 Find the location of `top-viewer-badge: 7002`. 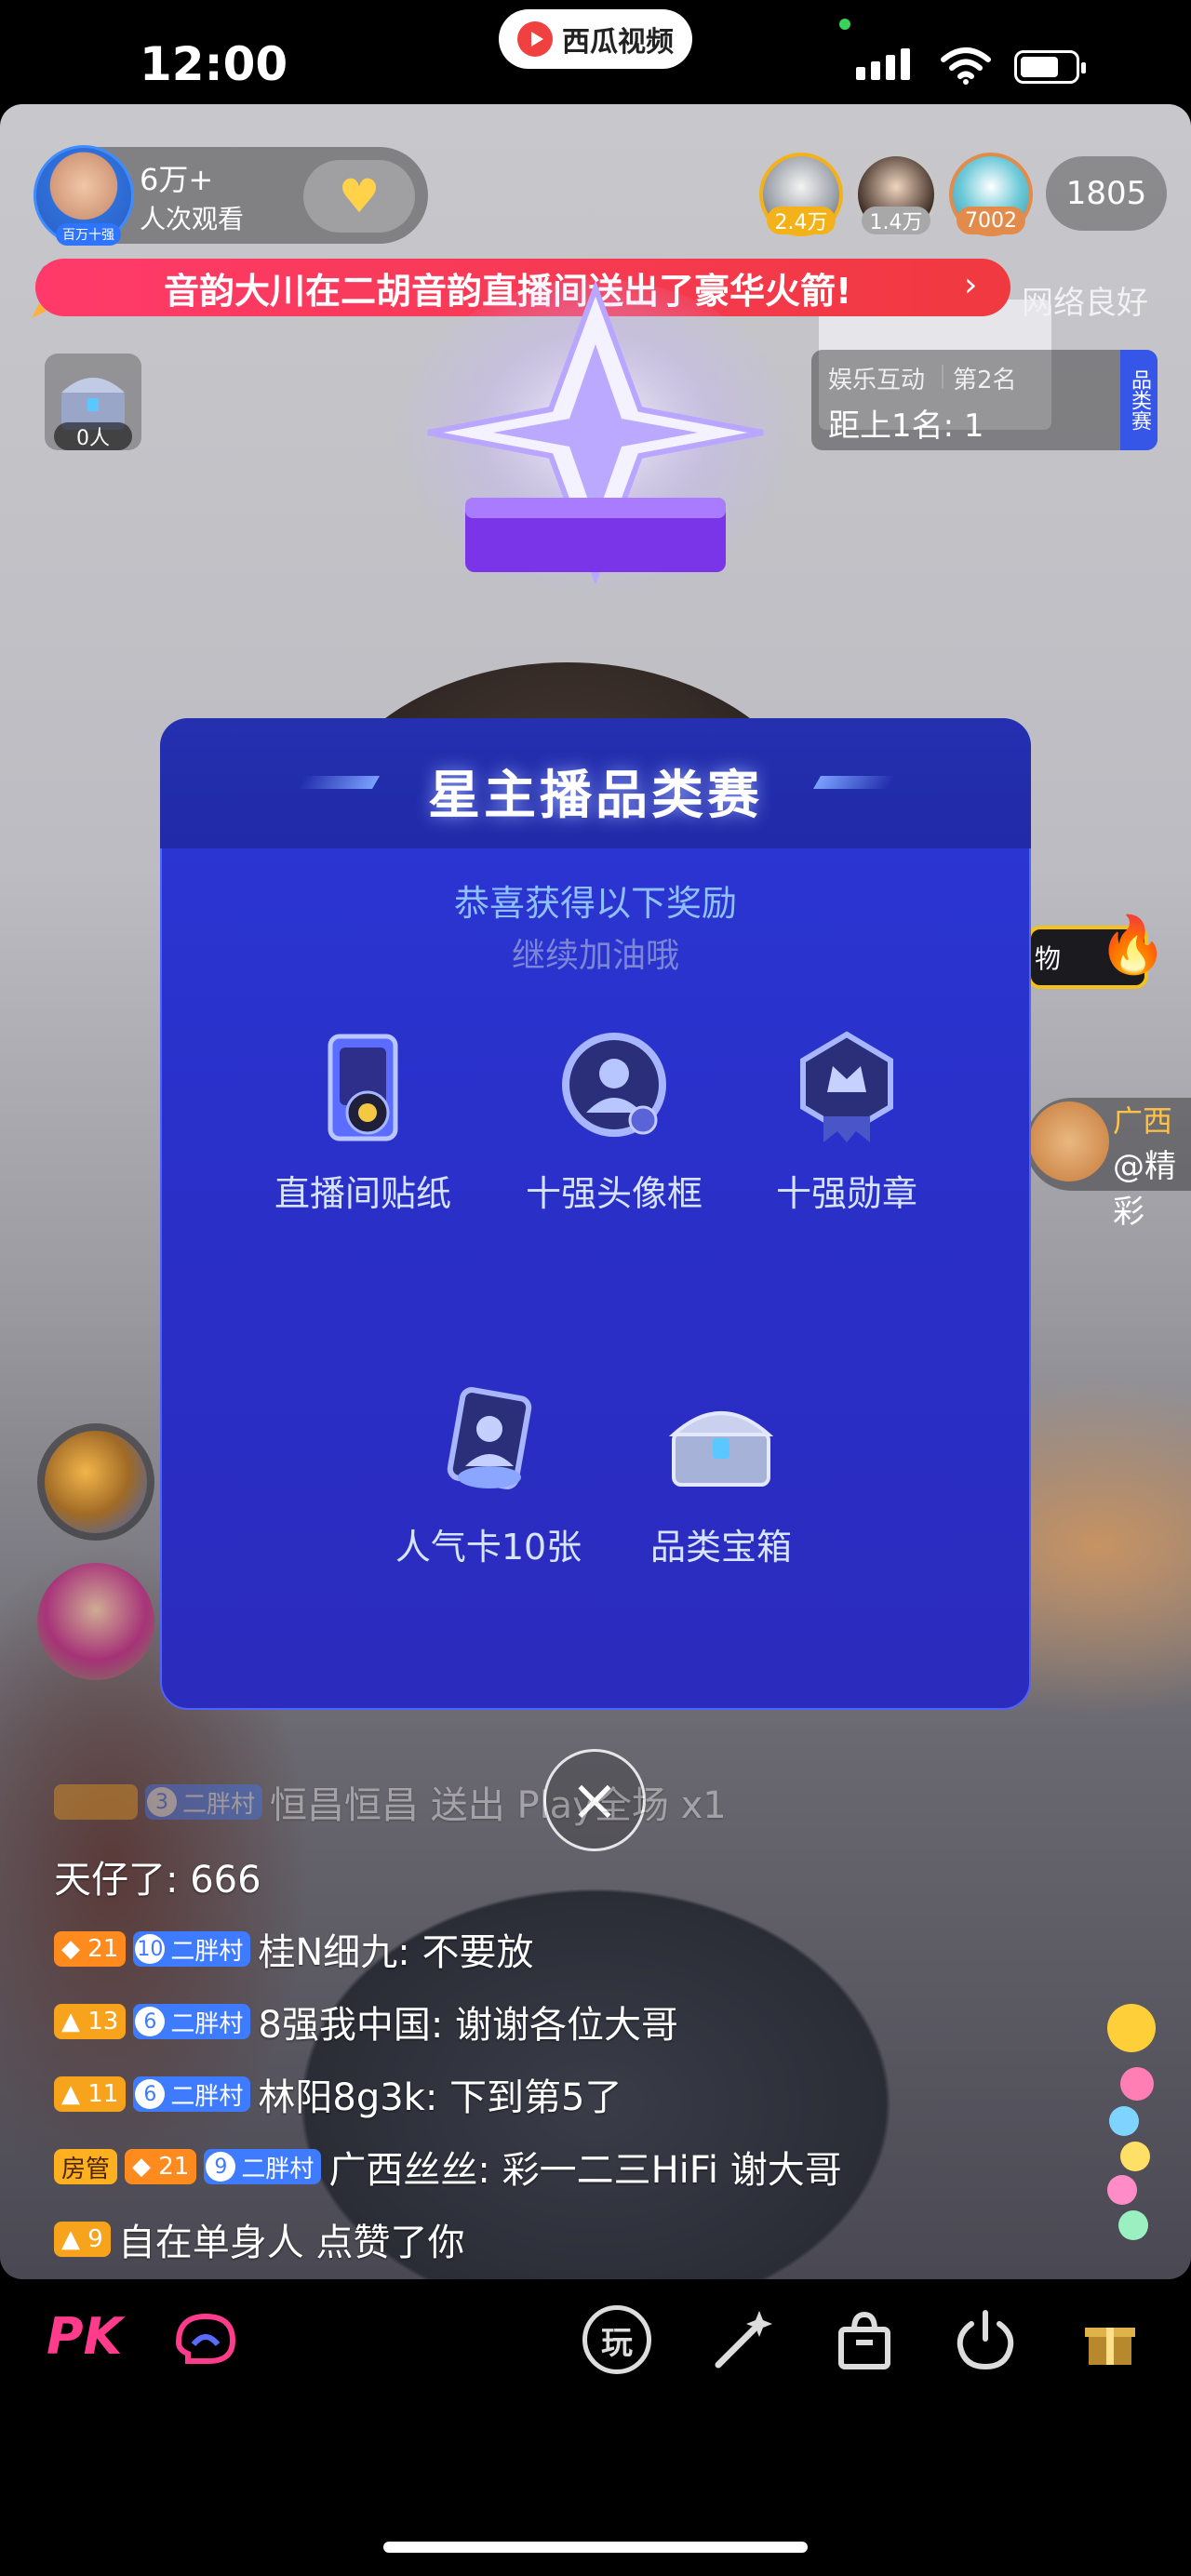

top-viewer-badge: 7002 is located at coordinates (991, 220).